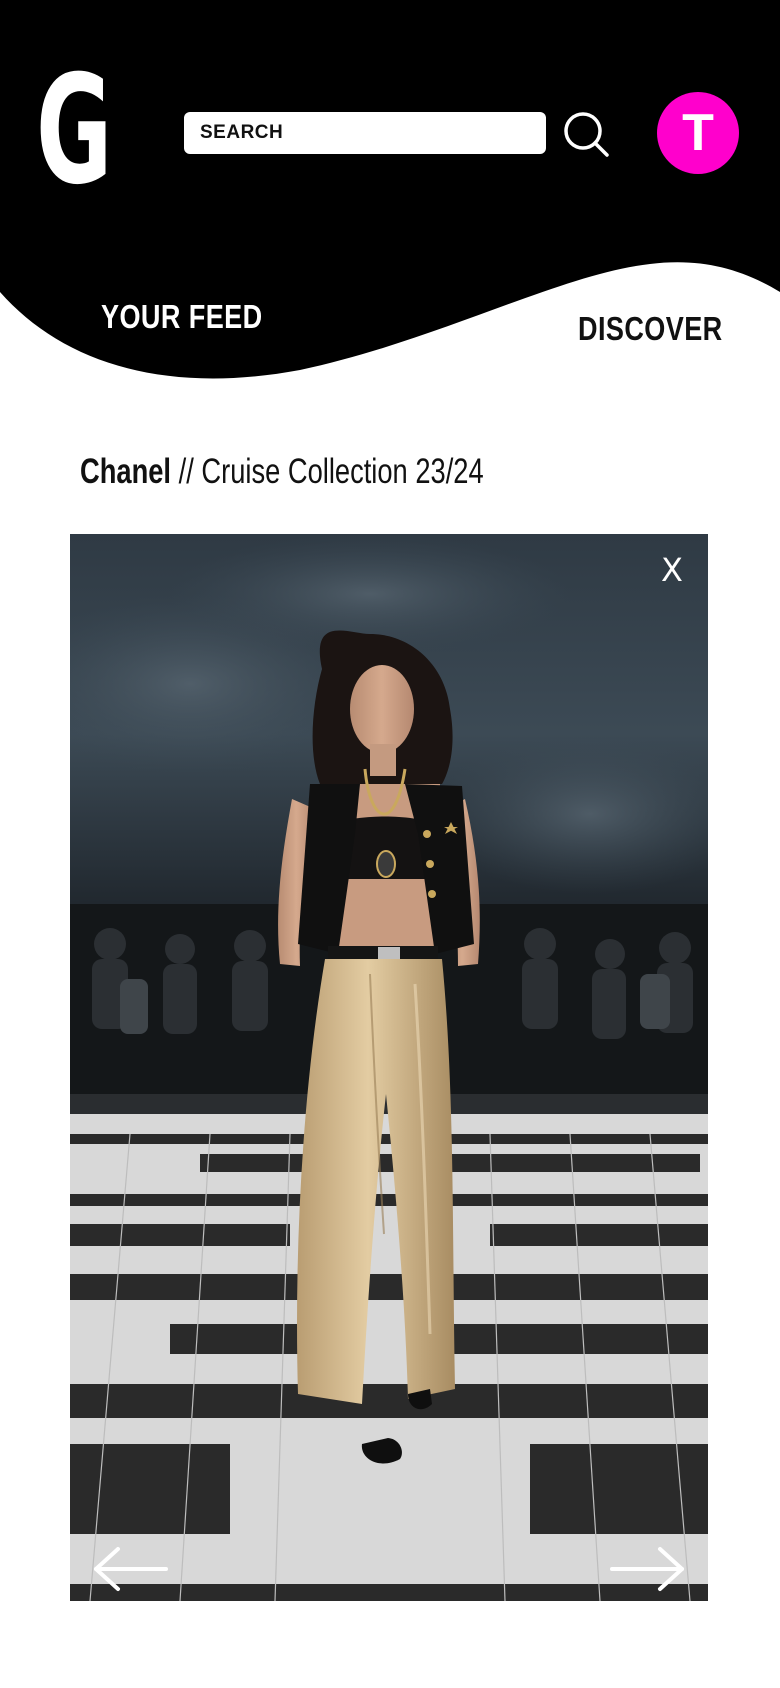  I want to click on close-button: X, so click(672, 570).